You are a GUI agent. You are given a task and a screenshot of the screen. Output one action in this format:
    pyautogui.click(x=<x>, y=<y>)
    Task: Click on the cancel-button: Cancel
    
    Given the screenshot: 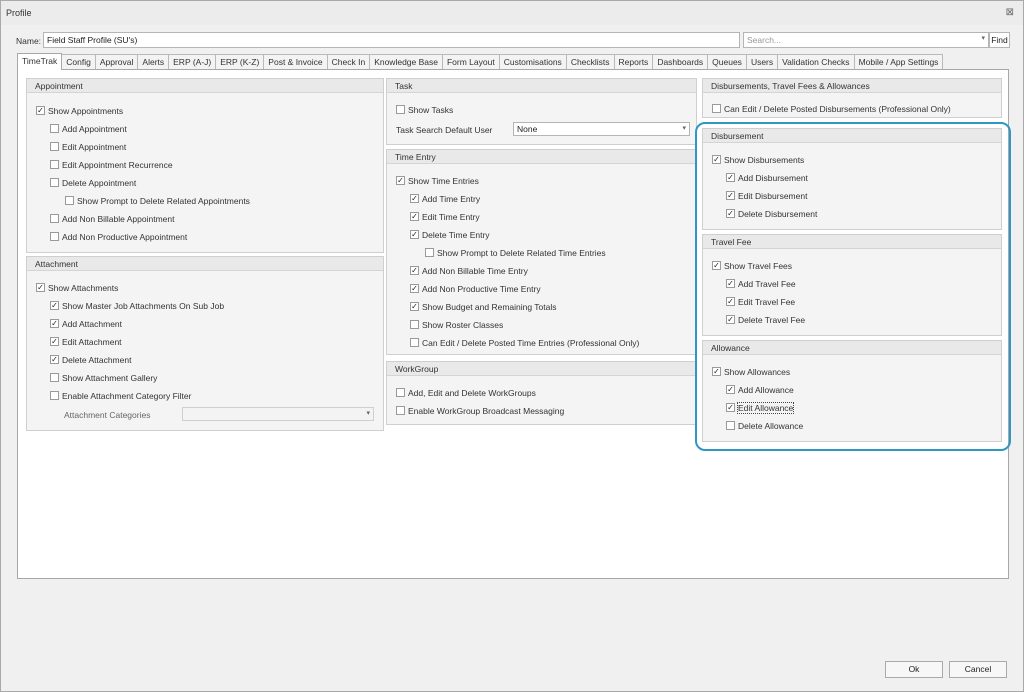 What is the action you would take?
    pyautogui.click(x=978, y=669)
    